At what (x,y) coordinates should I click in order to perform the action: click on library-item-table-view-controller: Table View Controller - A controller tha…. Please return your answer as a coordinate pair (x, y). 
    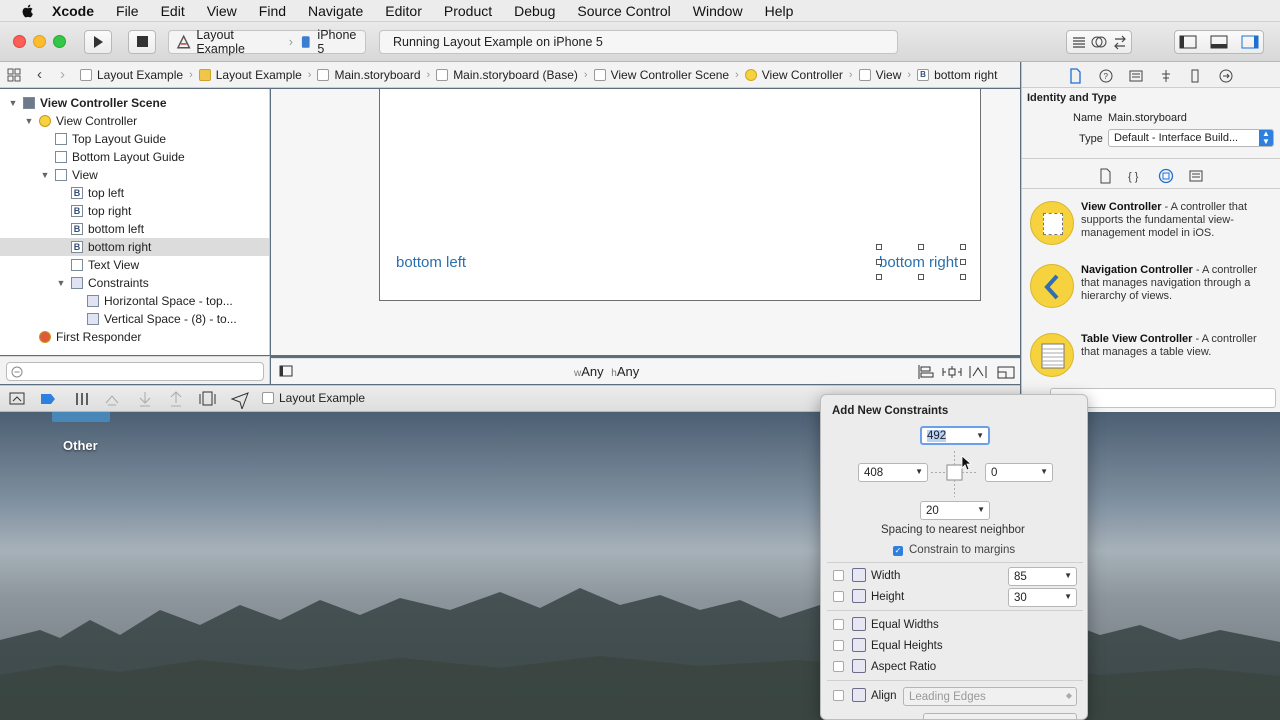
    Looking at the image, I should click on (1152, 364).